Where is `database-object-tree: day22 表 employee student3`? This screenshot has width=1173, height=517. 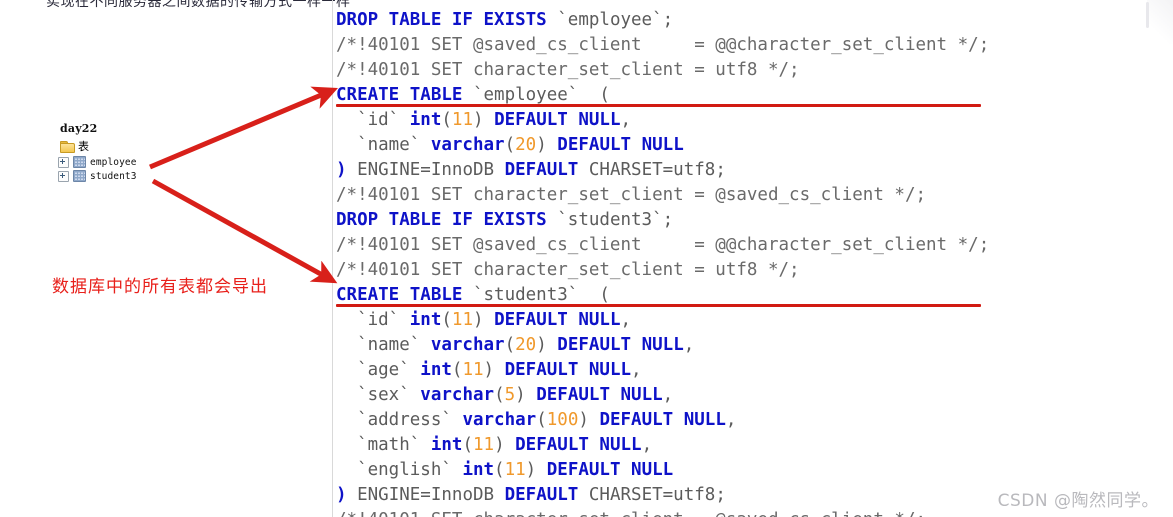 database-object-tree: day22 表 employee student3 is located at coordinates (97, 153).